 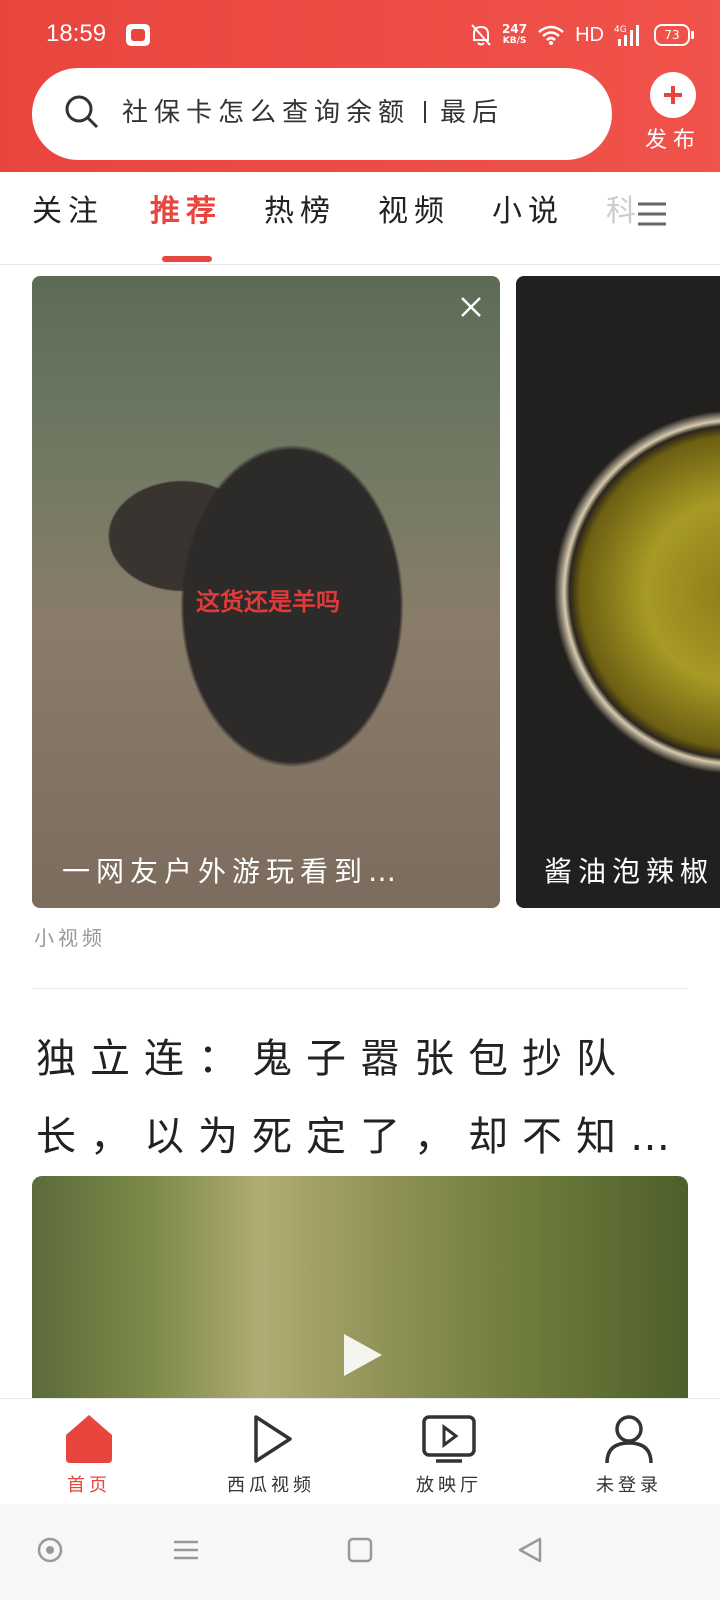 I want to click on signal-icon: 4G, so click(x=626, y=35).